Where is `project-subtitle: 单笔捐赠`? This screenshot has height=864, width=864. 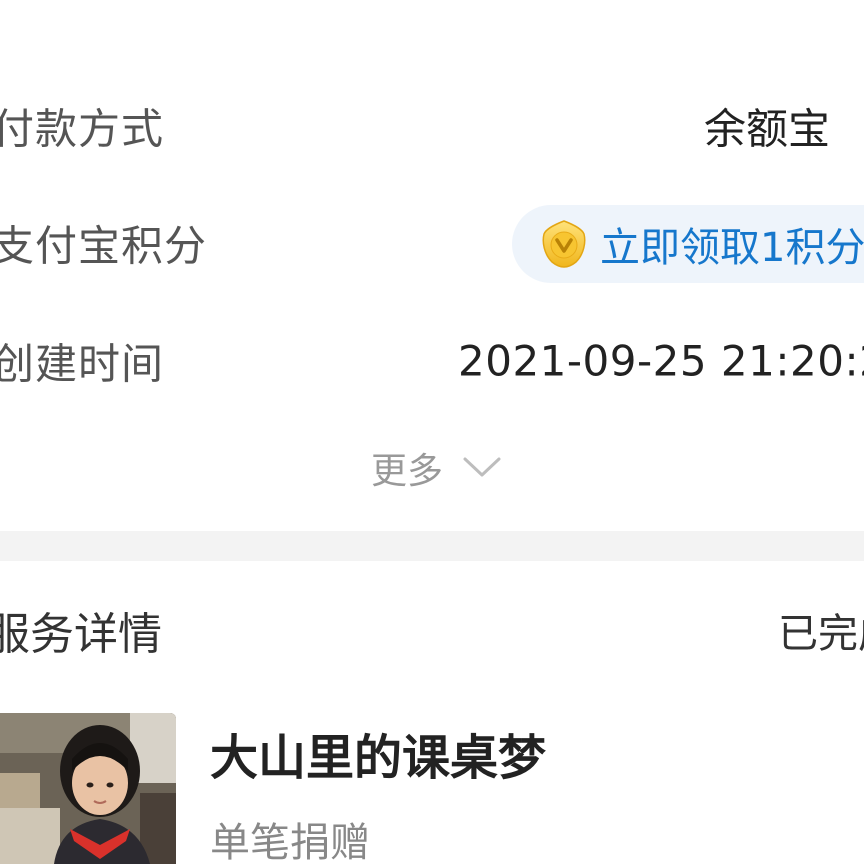 project-subtitle: 单笔捐赠 is located at coordinates (290, 842).